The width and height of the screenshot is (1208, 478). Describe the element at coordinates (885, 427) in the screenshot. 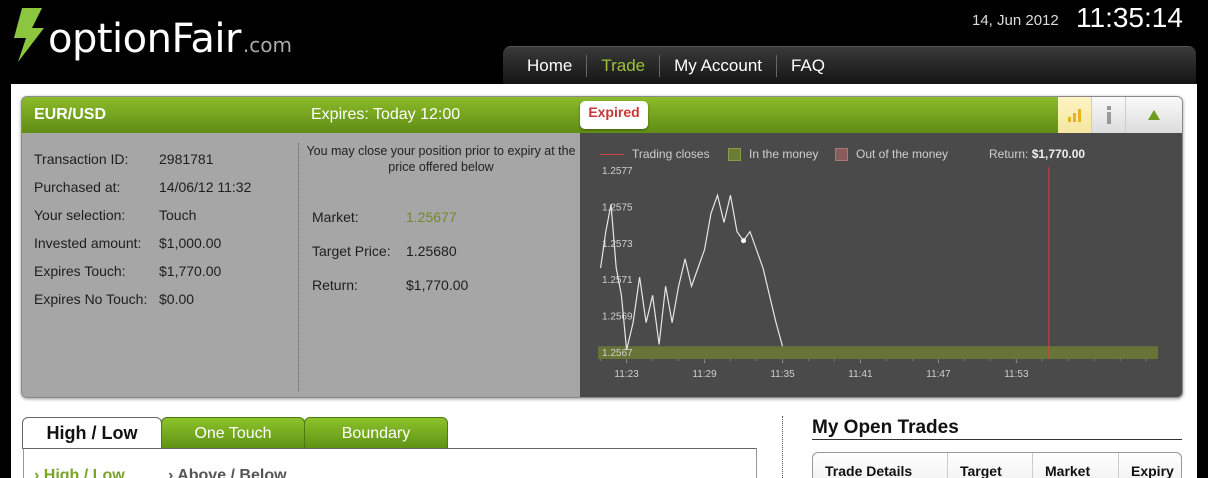

I see `open-trades-title: My Open Trades` at that location.